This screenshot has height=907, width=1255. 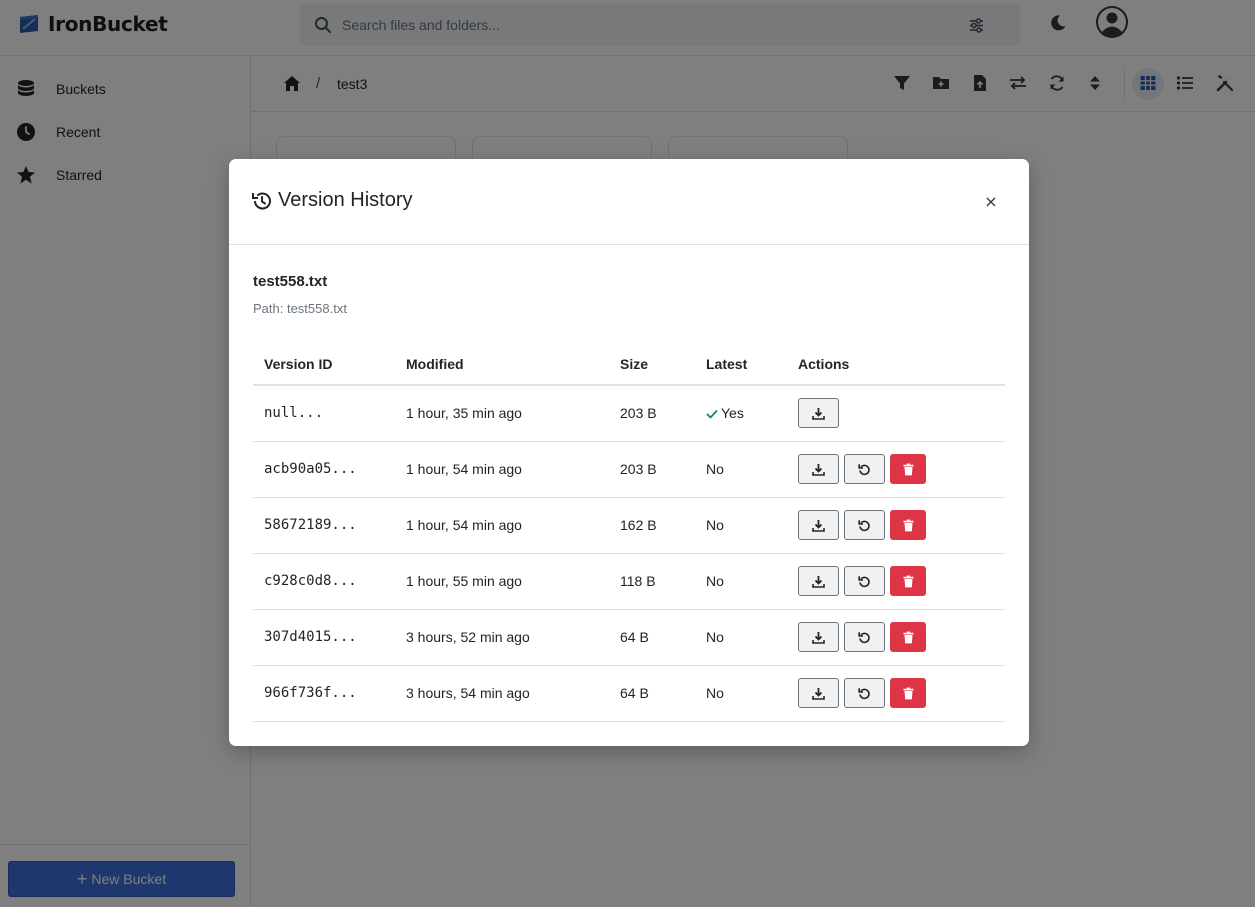 I want to click on table-row: null... 1 hour, 35 min ago 203 B Yes, so click(x=629, y=413).